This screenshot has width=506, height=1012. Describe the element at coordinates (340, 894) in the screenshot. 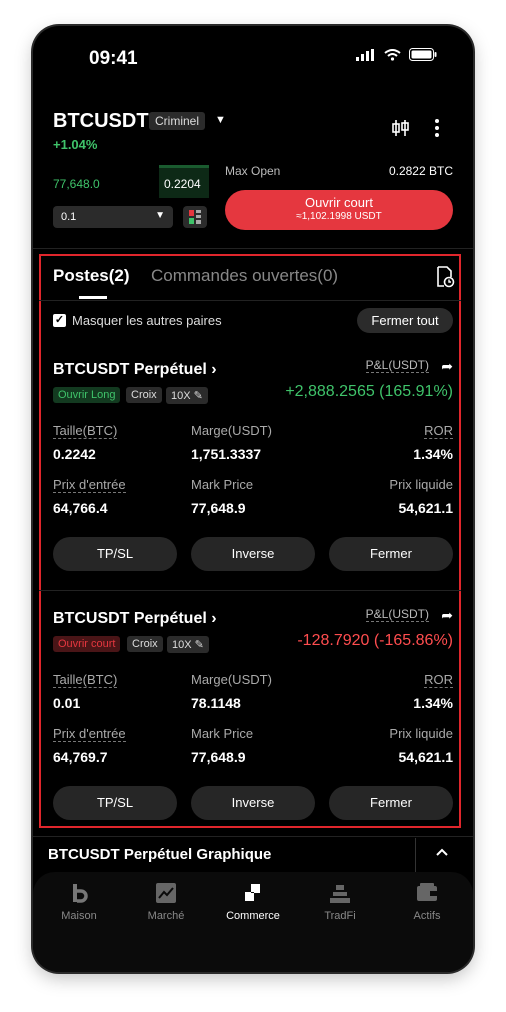

I see `tradfi-bars-icon` at that location.